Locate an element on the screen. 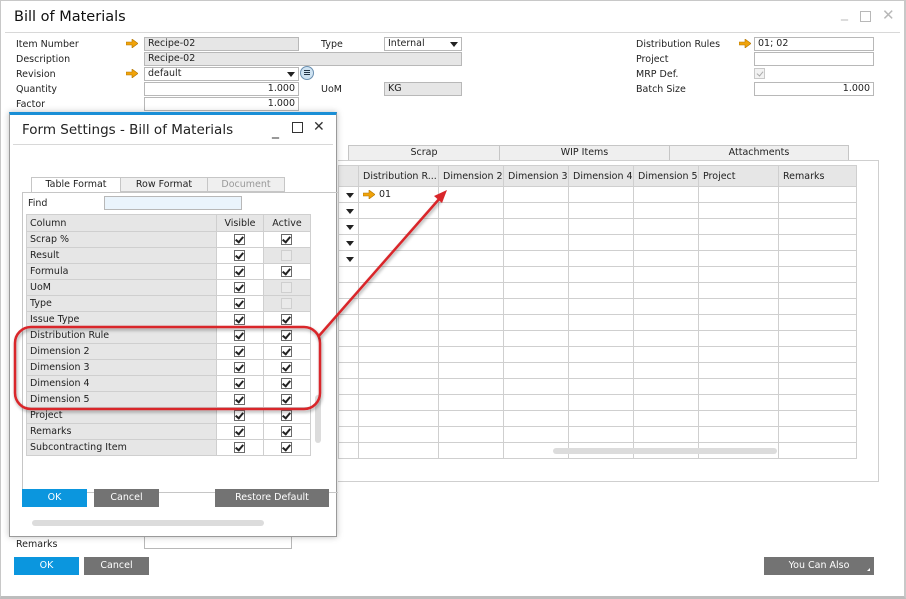 The image size is (906, 599). dialog-ok-button: OK is located at coordinates (54, 498).